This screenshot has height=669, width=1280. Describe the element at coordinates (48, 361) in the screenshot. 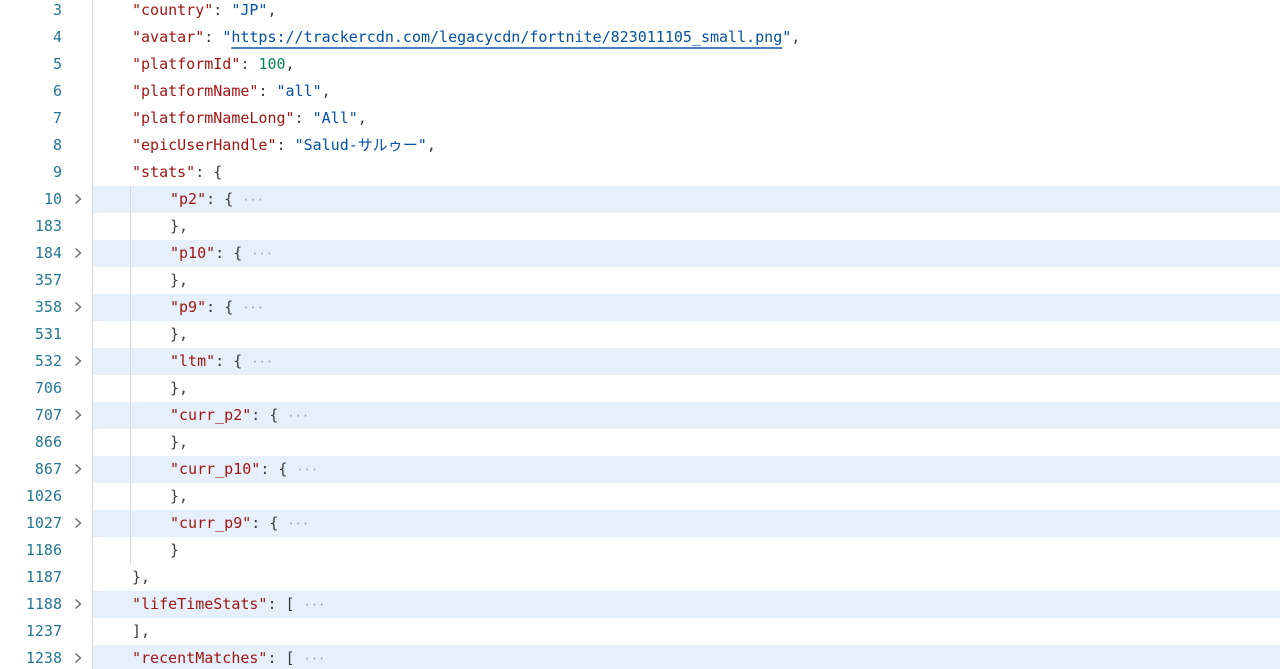

I see `line-number: 532` at that location.